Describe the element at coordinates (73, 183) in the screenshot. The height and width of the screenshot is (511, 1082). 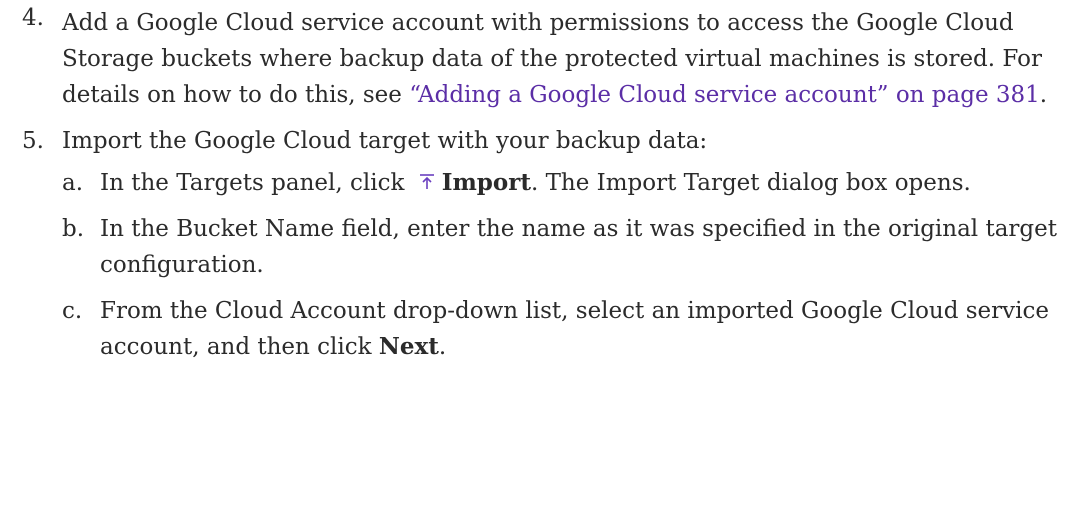
I see `substep-letter: a.` at that location.